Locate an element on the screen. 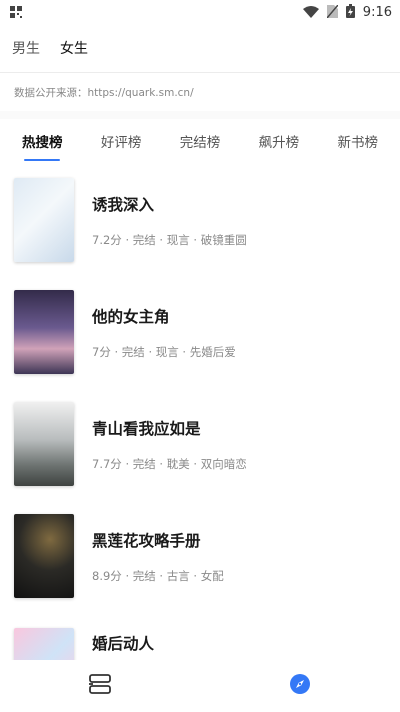  status-time: 9:16 is located at coordinates (377, 12).